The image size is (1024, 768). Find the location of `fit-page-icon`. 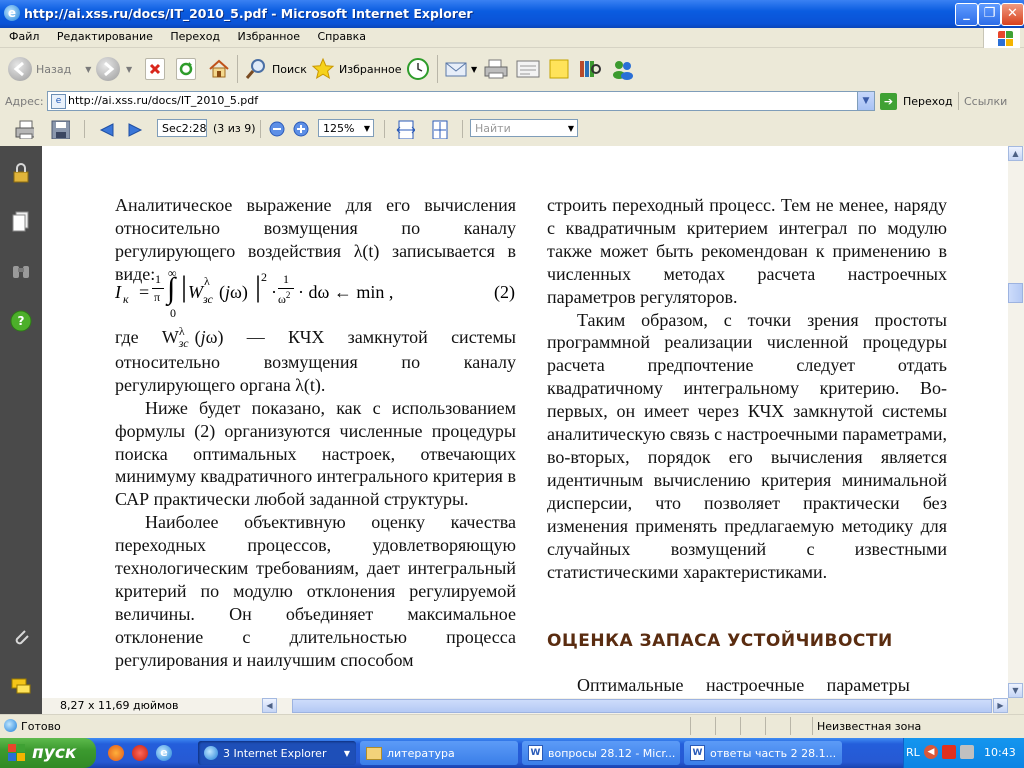

fit-page-icon is located at coordinates (439, 129).